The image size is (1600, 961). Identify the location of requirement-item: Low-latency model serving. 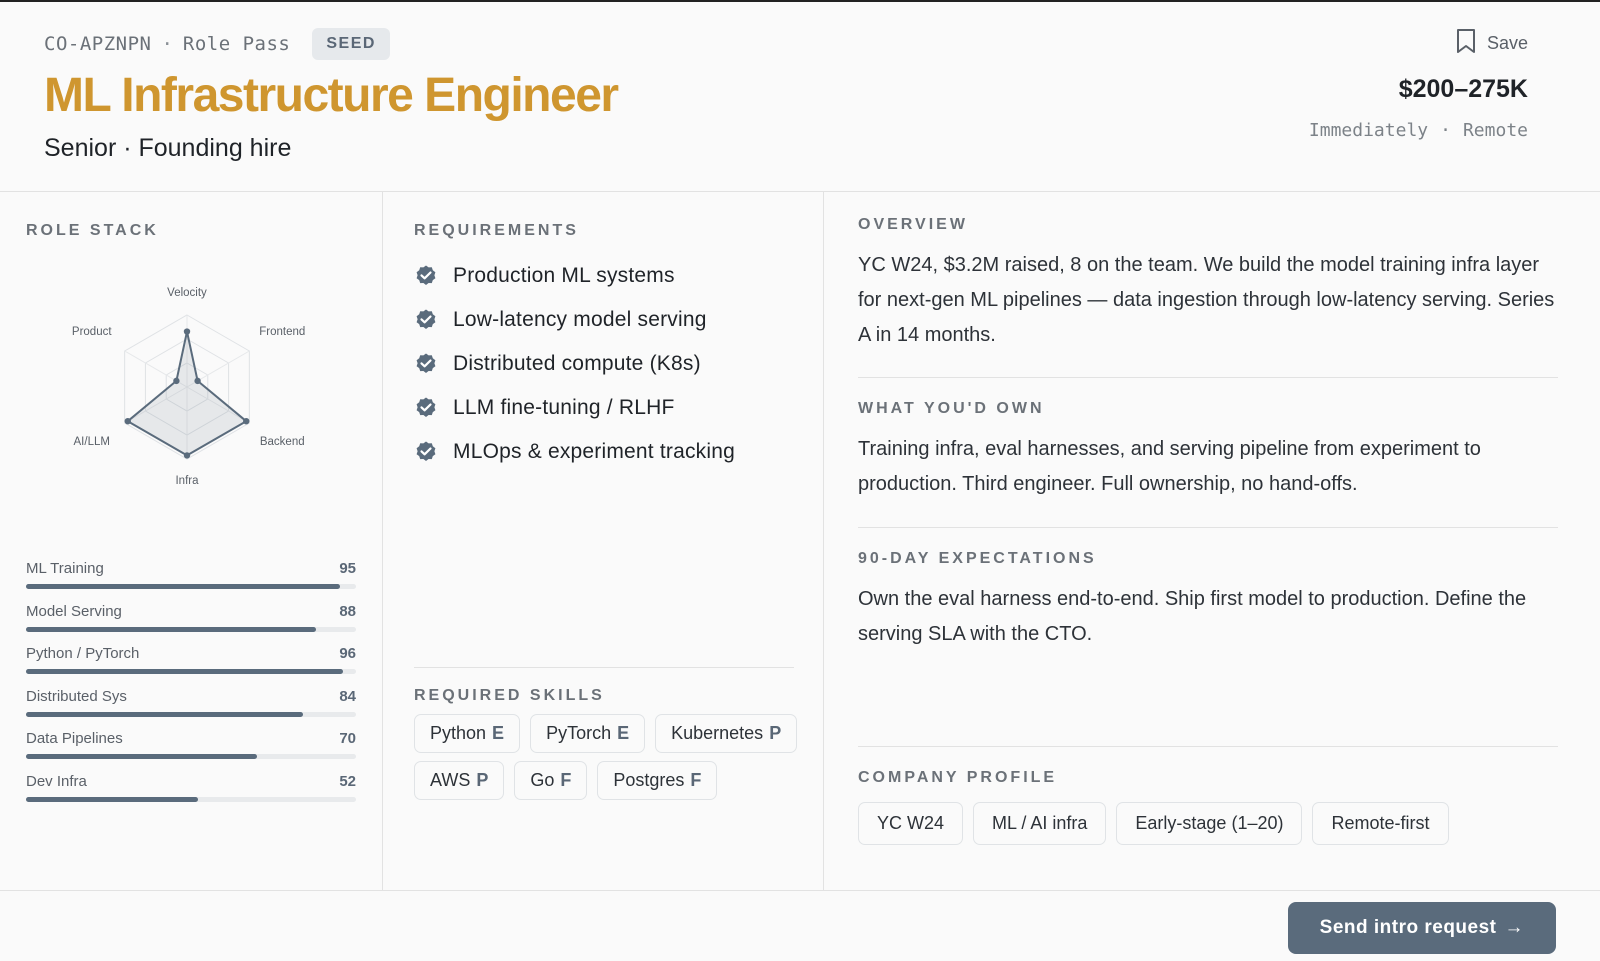
(574, 320).